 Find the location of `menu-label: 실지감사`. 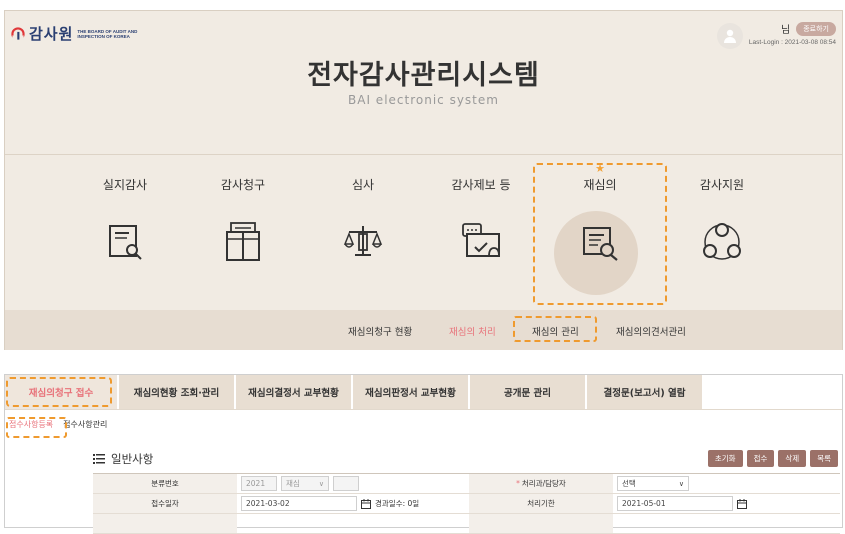

menu-label: 실지감사 is located at coordinates (125, 185).